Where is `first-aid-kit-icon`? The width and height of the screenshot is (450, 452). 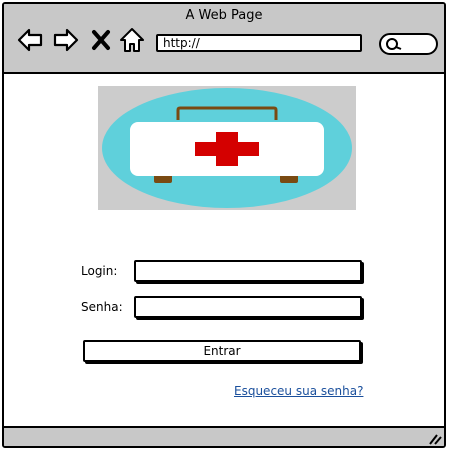 first-aid-kit-icon is located at coordinates (227, 148).